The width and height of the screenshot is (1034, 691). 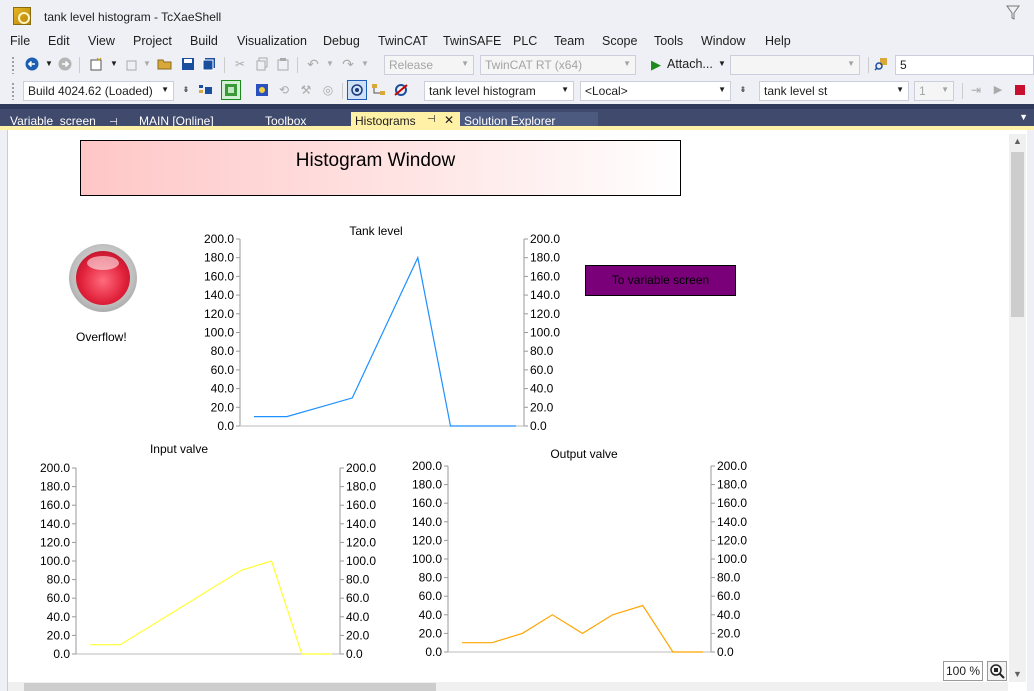 I want to click on copy-icon, so click(x=262, y=64).